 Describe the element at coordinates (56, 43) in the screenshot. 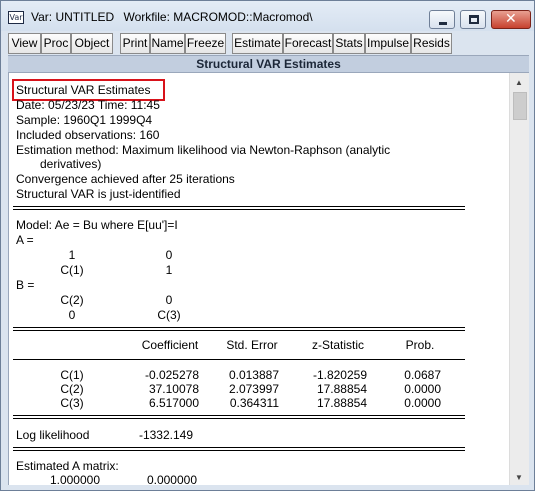

I see `toolbar-proc-button: Proc` at that location.